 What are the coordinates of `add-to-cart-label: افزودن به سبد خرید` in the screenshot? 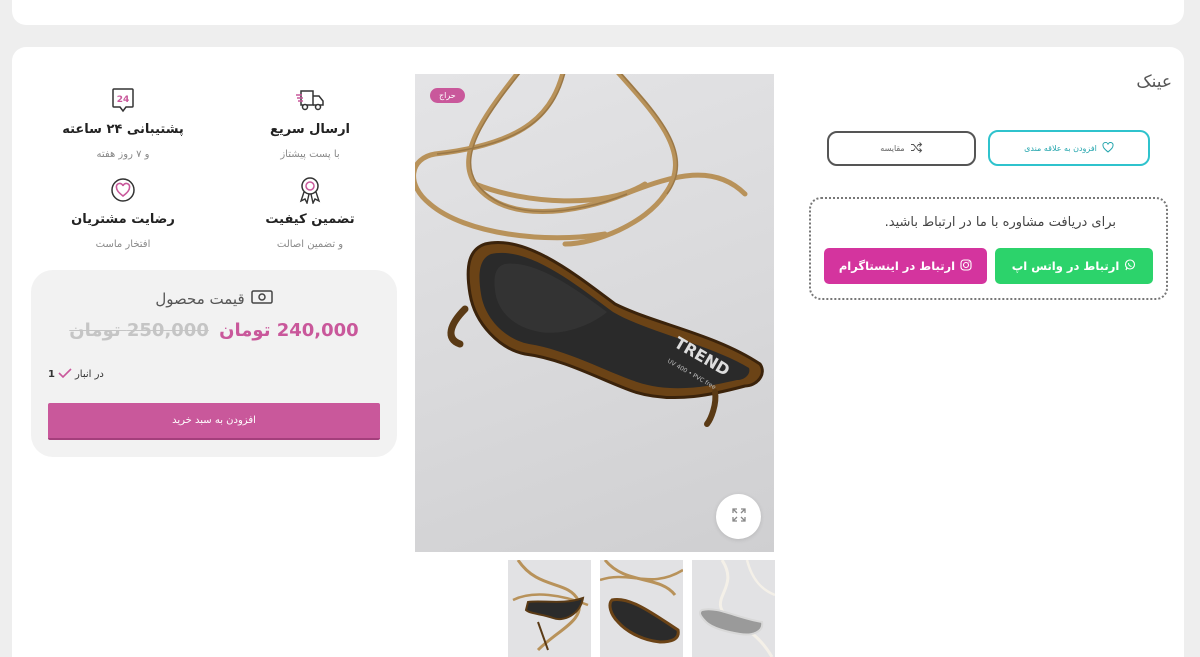 It's located at (214, 420).